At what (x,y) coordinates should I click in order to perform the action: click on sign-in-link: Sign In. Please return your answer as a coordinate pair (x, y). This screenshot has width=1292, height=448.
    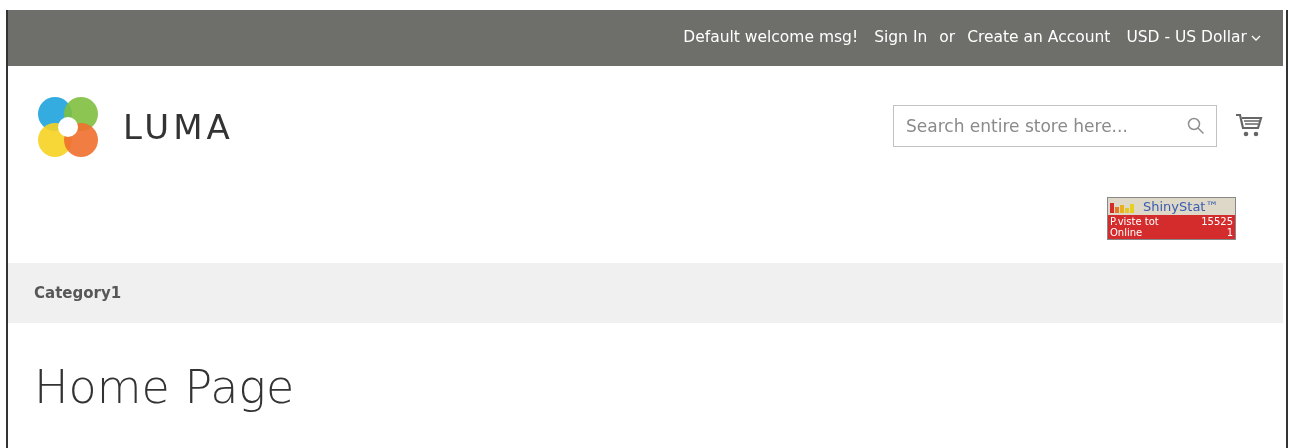
    Looking at the image, I should click on (901, 38).